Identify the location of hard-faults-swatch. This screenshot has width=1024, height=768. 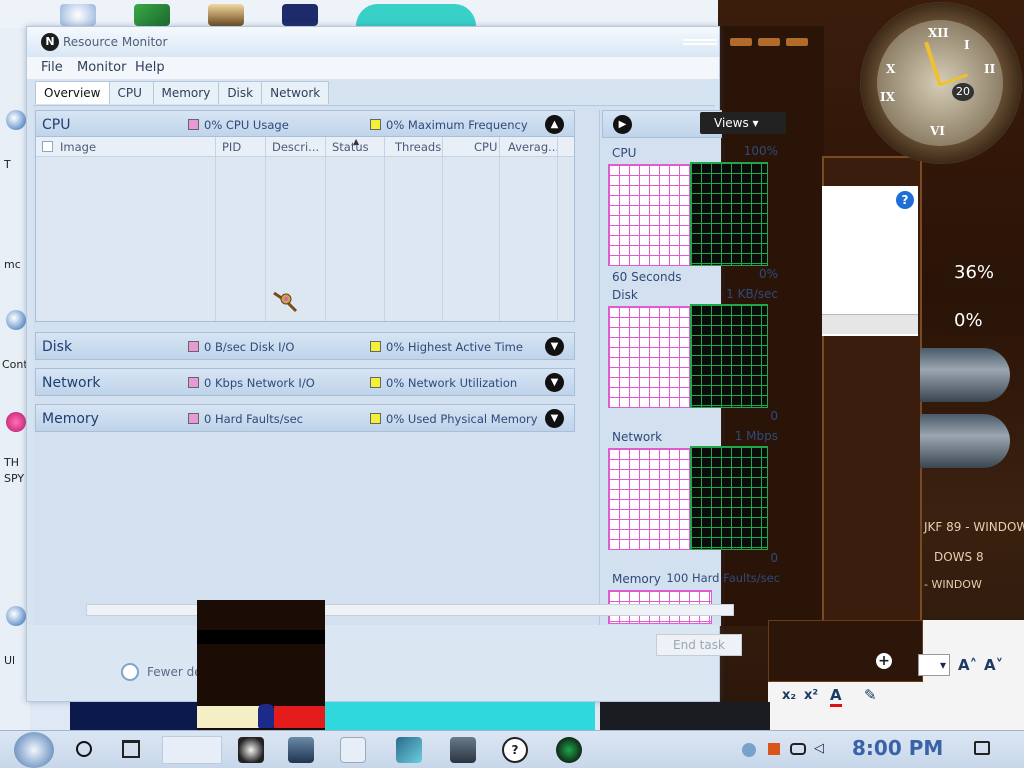
(193, 418).